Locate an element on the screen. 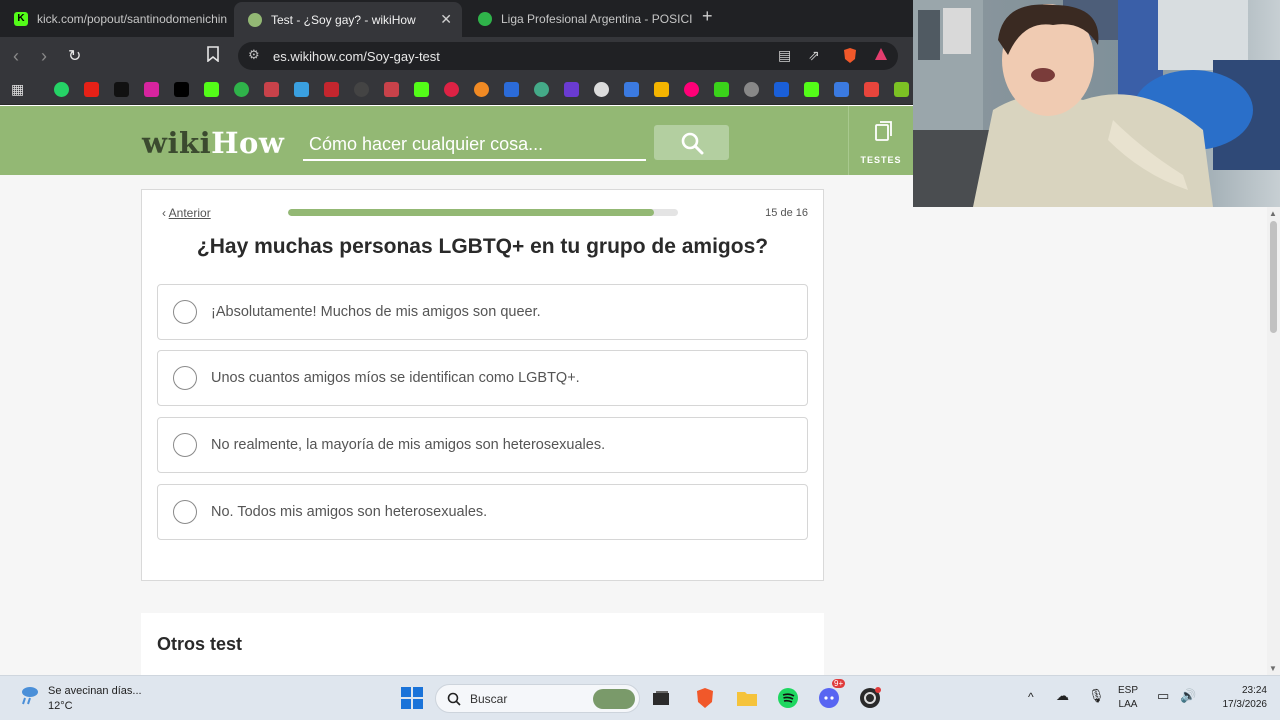 Image resolution: width=1280 pixels, height=720 pixels. scroll-up-icon: ▲ is located at coordinates (1273, 213).